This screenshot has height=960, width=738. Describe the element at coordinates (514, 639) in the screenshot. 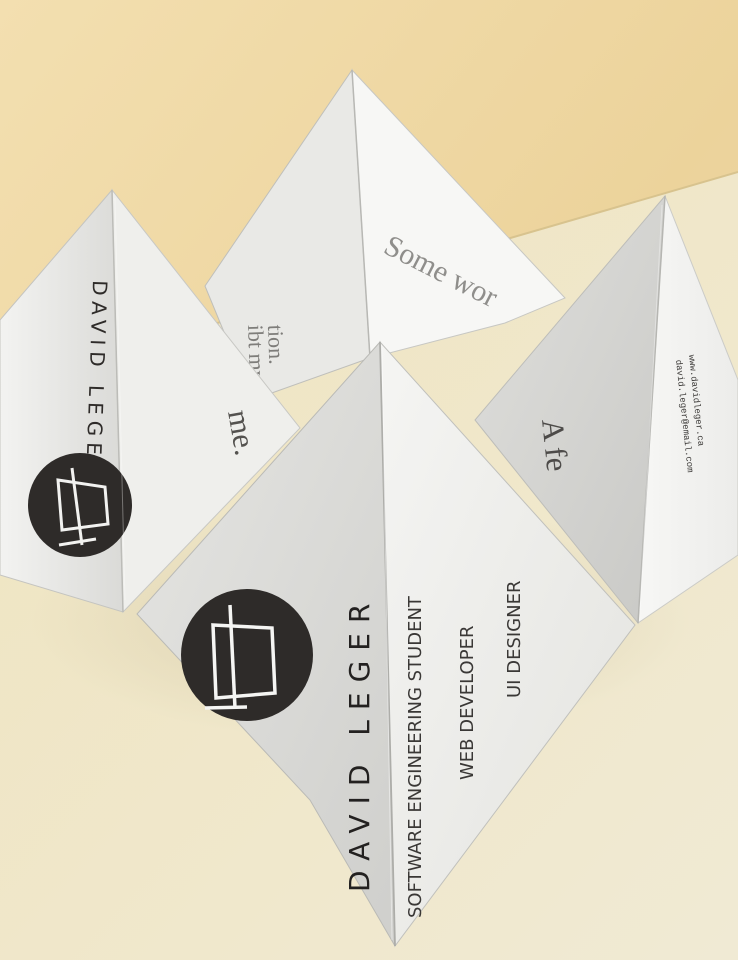

I see `front-panel-line-3: UI DESIGNER` at that location.